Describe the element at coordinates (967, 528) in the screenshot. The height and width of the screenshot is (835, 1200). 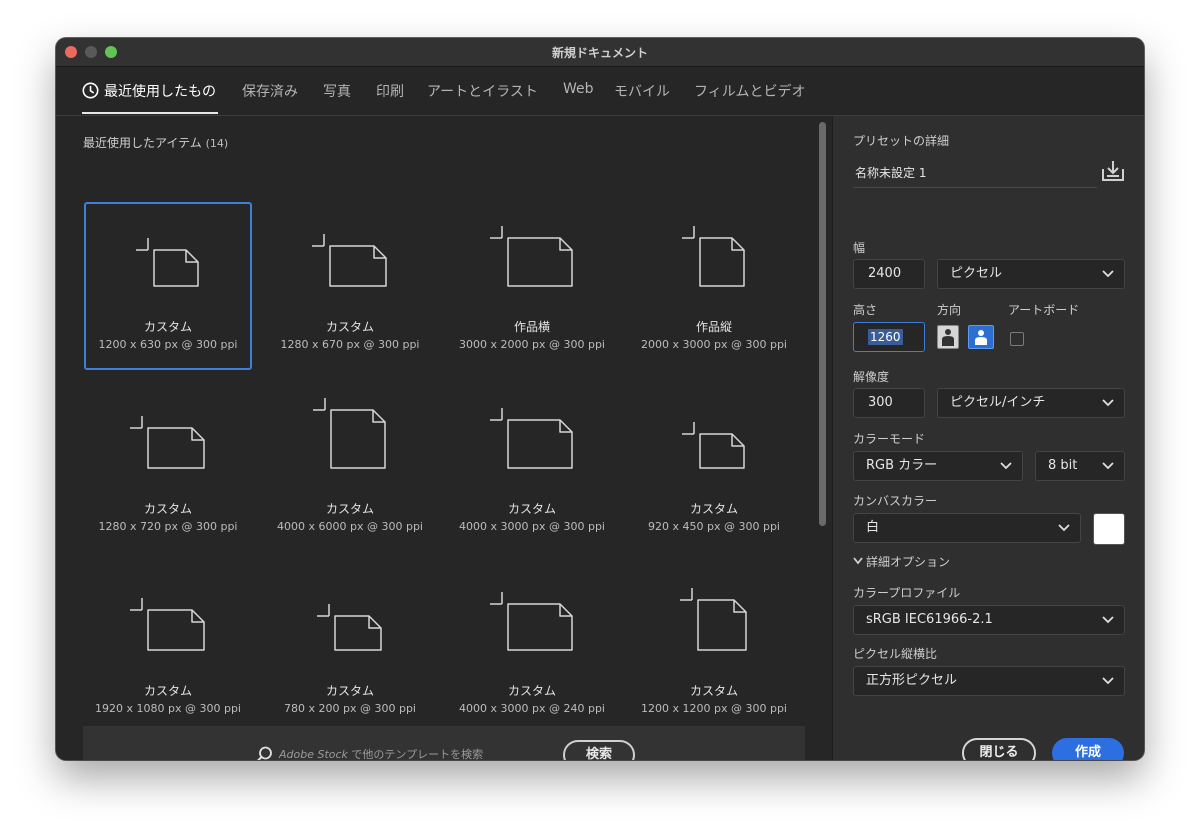
I see `canvas-color-dropdown: 白` at that location.